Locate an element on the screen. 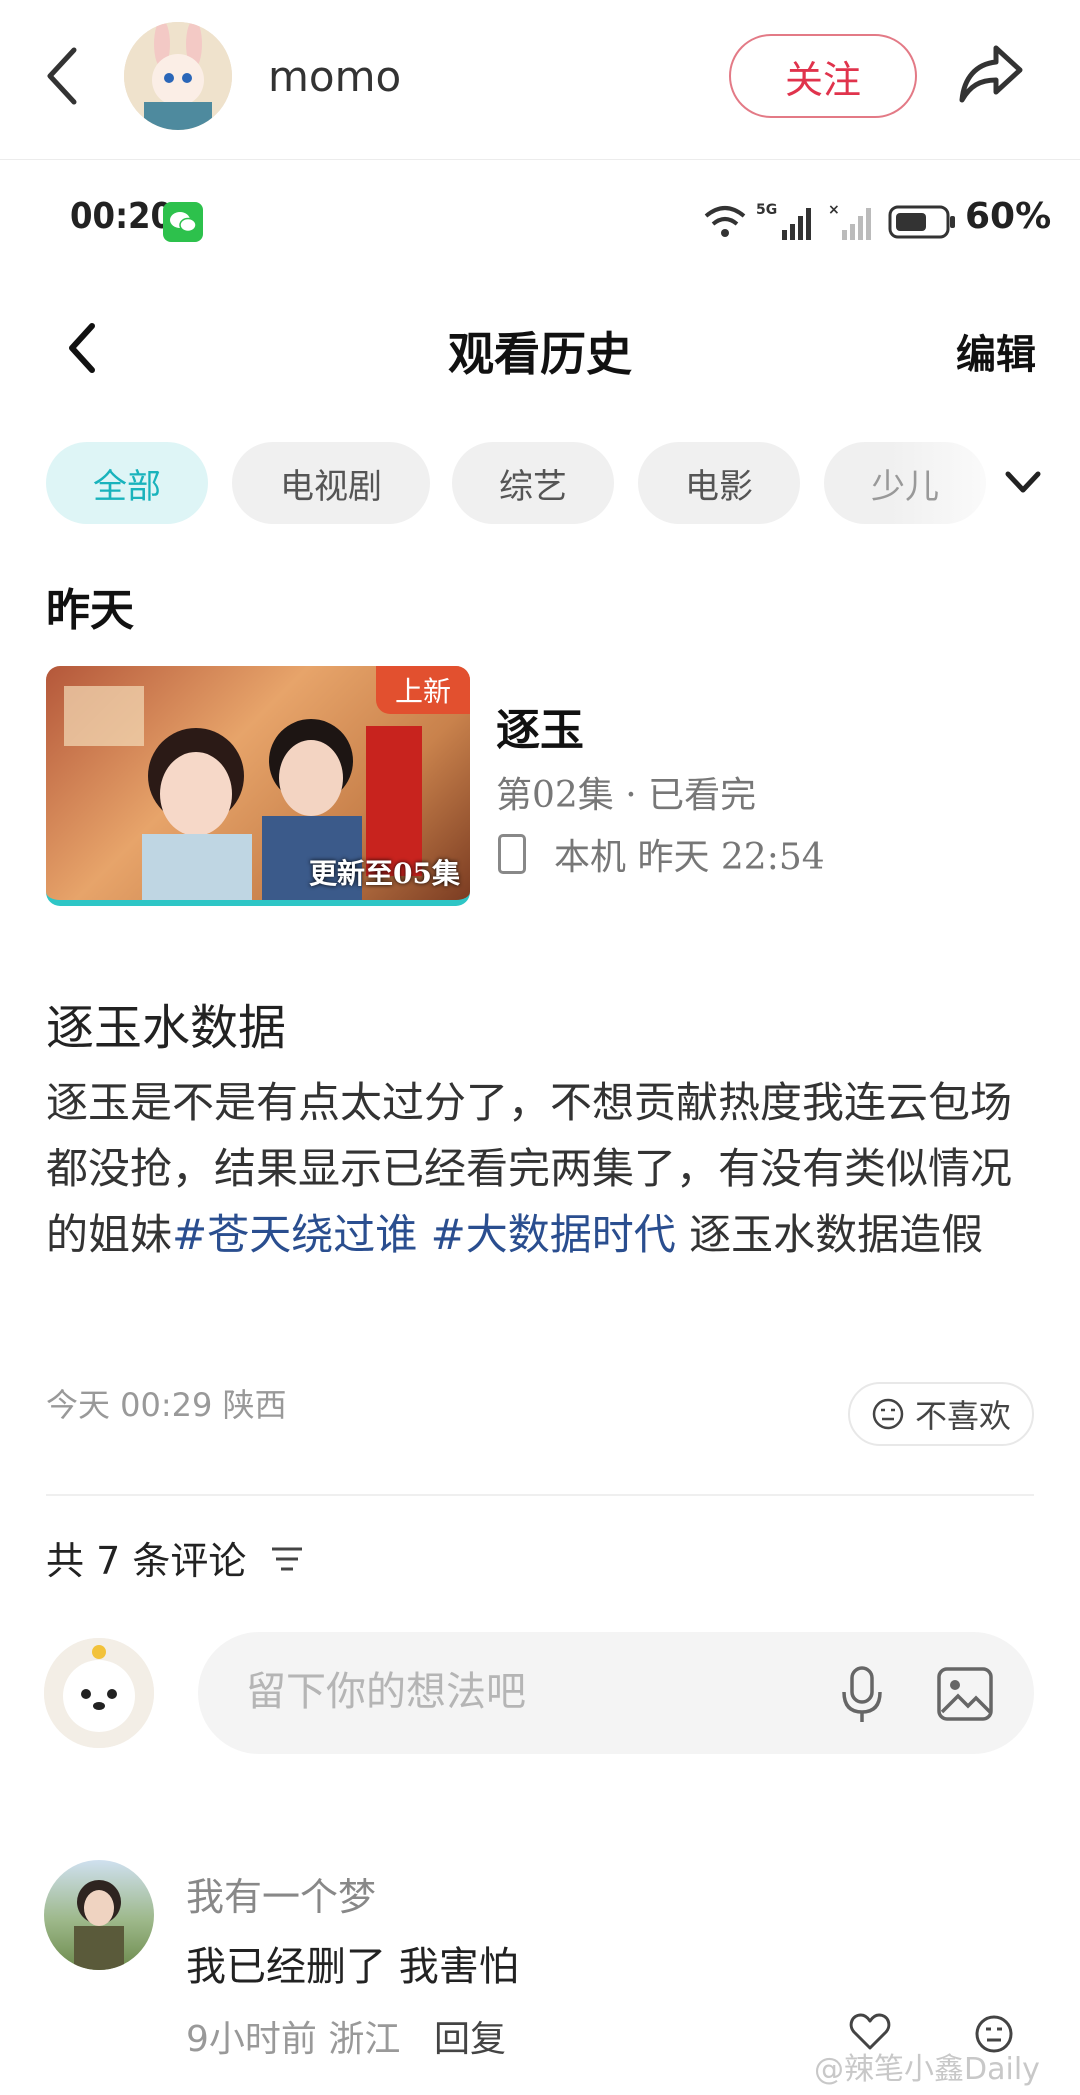 This screenshot has width=1080, height=2095. sort-icon is located at coordinates (287, 1559).